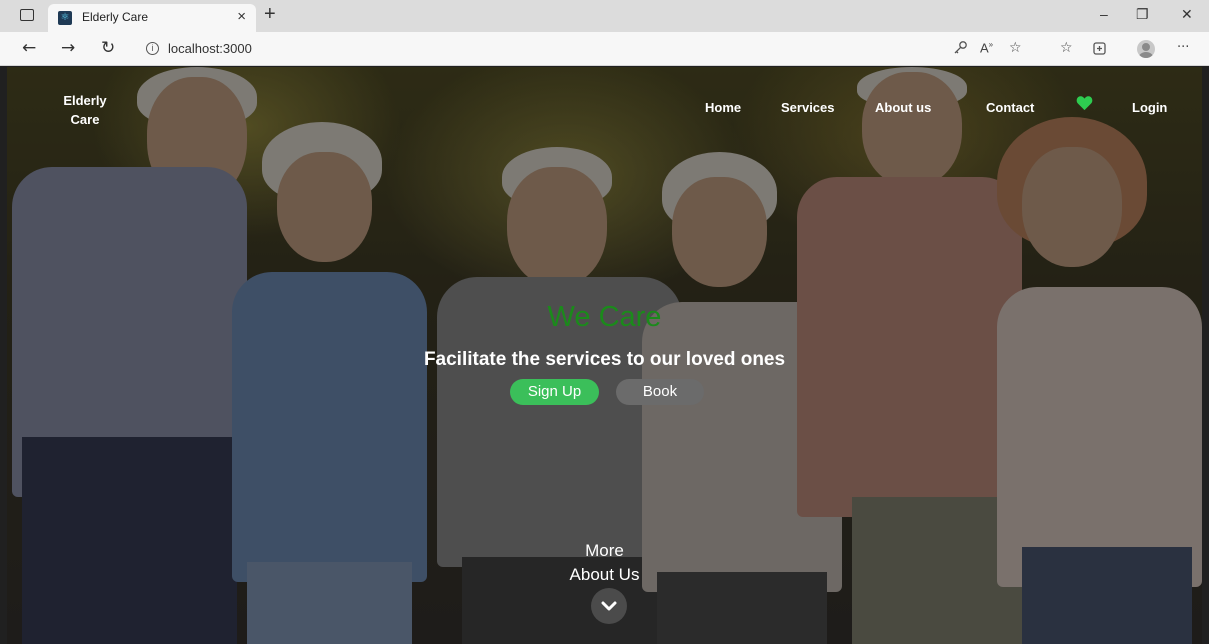 The height and width of the screenshot is (644, 1209). What do you see at coordinates (604, 317) in the screenshot?
I see `hero-title: We Care` at bounding box center [604, 317].